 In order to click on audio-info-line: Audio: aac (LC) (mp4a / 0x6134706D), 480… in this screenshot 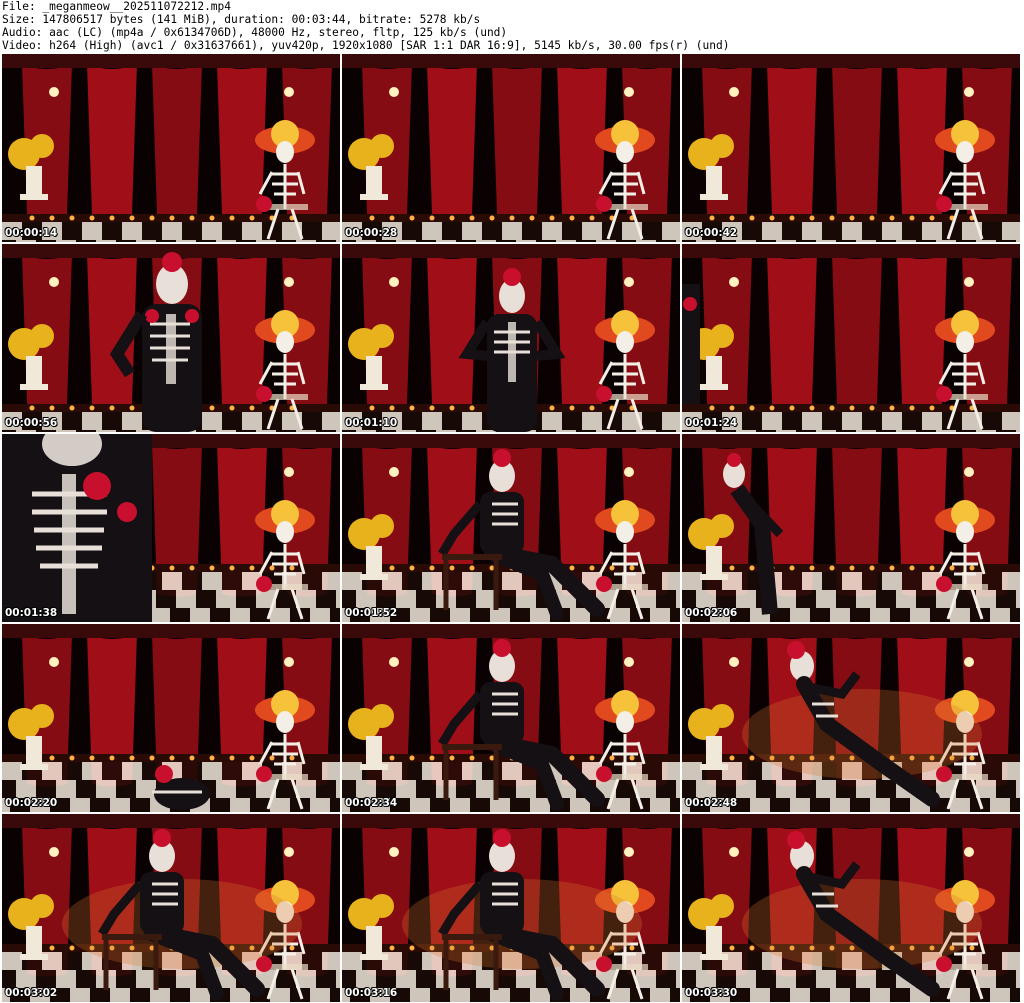, I will do `click(255, 32)`.